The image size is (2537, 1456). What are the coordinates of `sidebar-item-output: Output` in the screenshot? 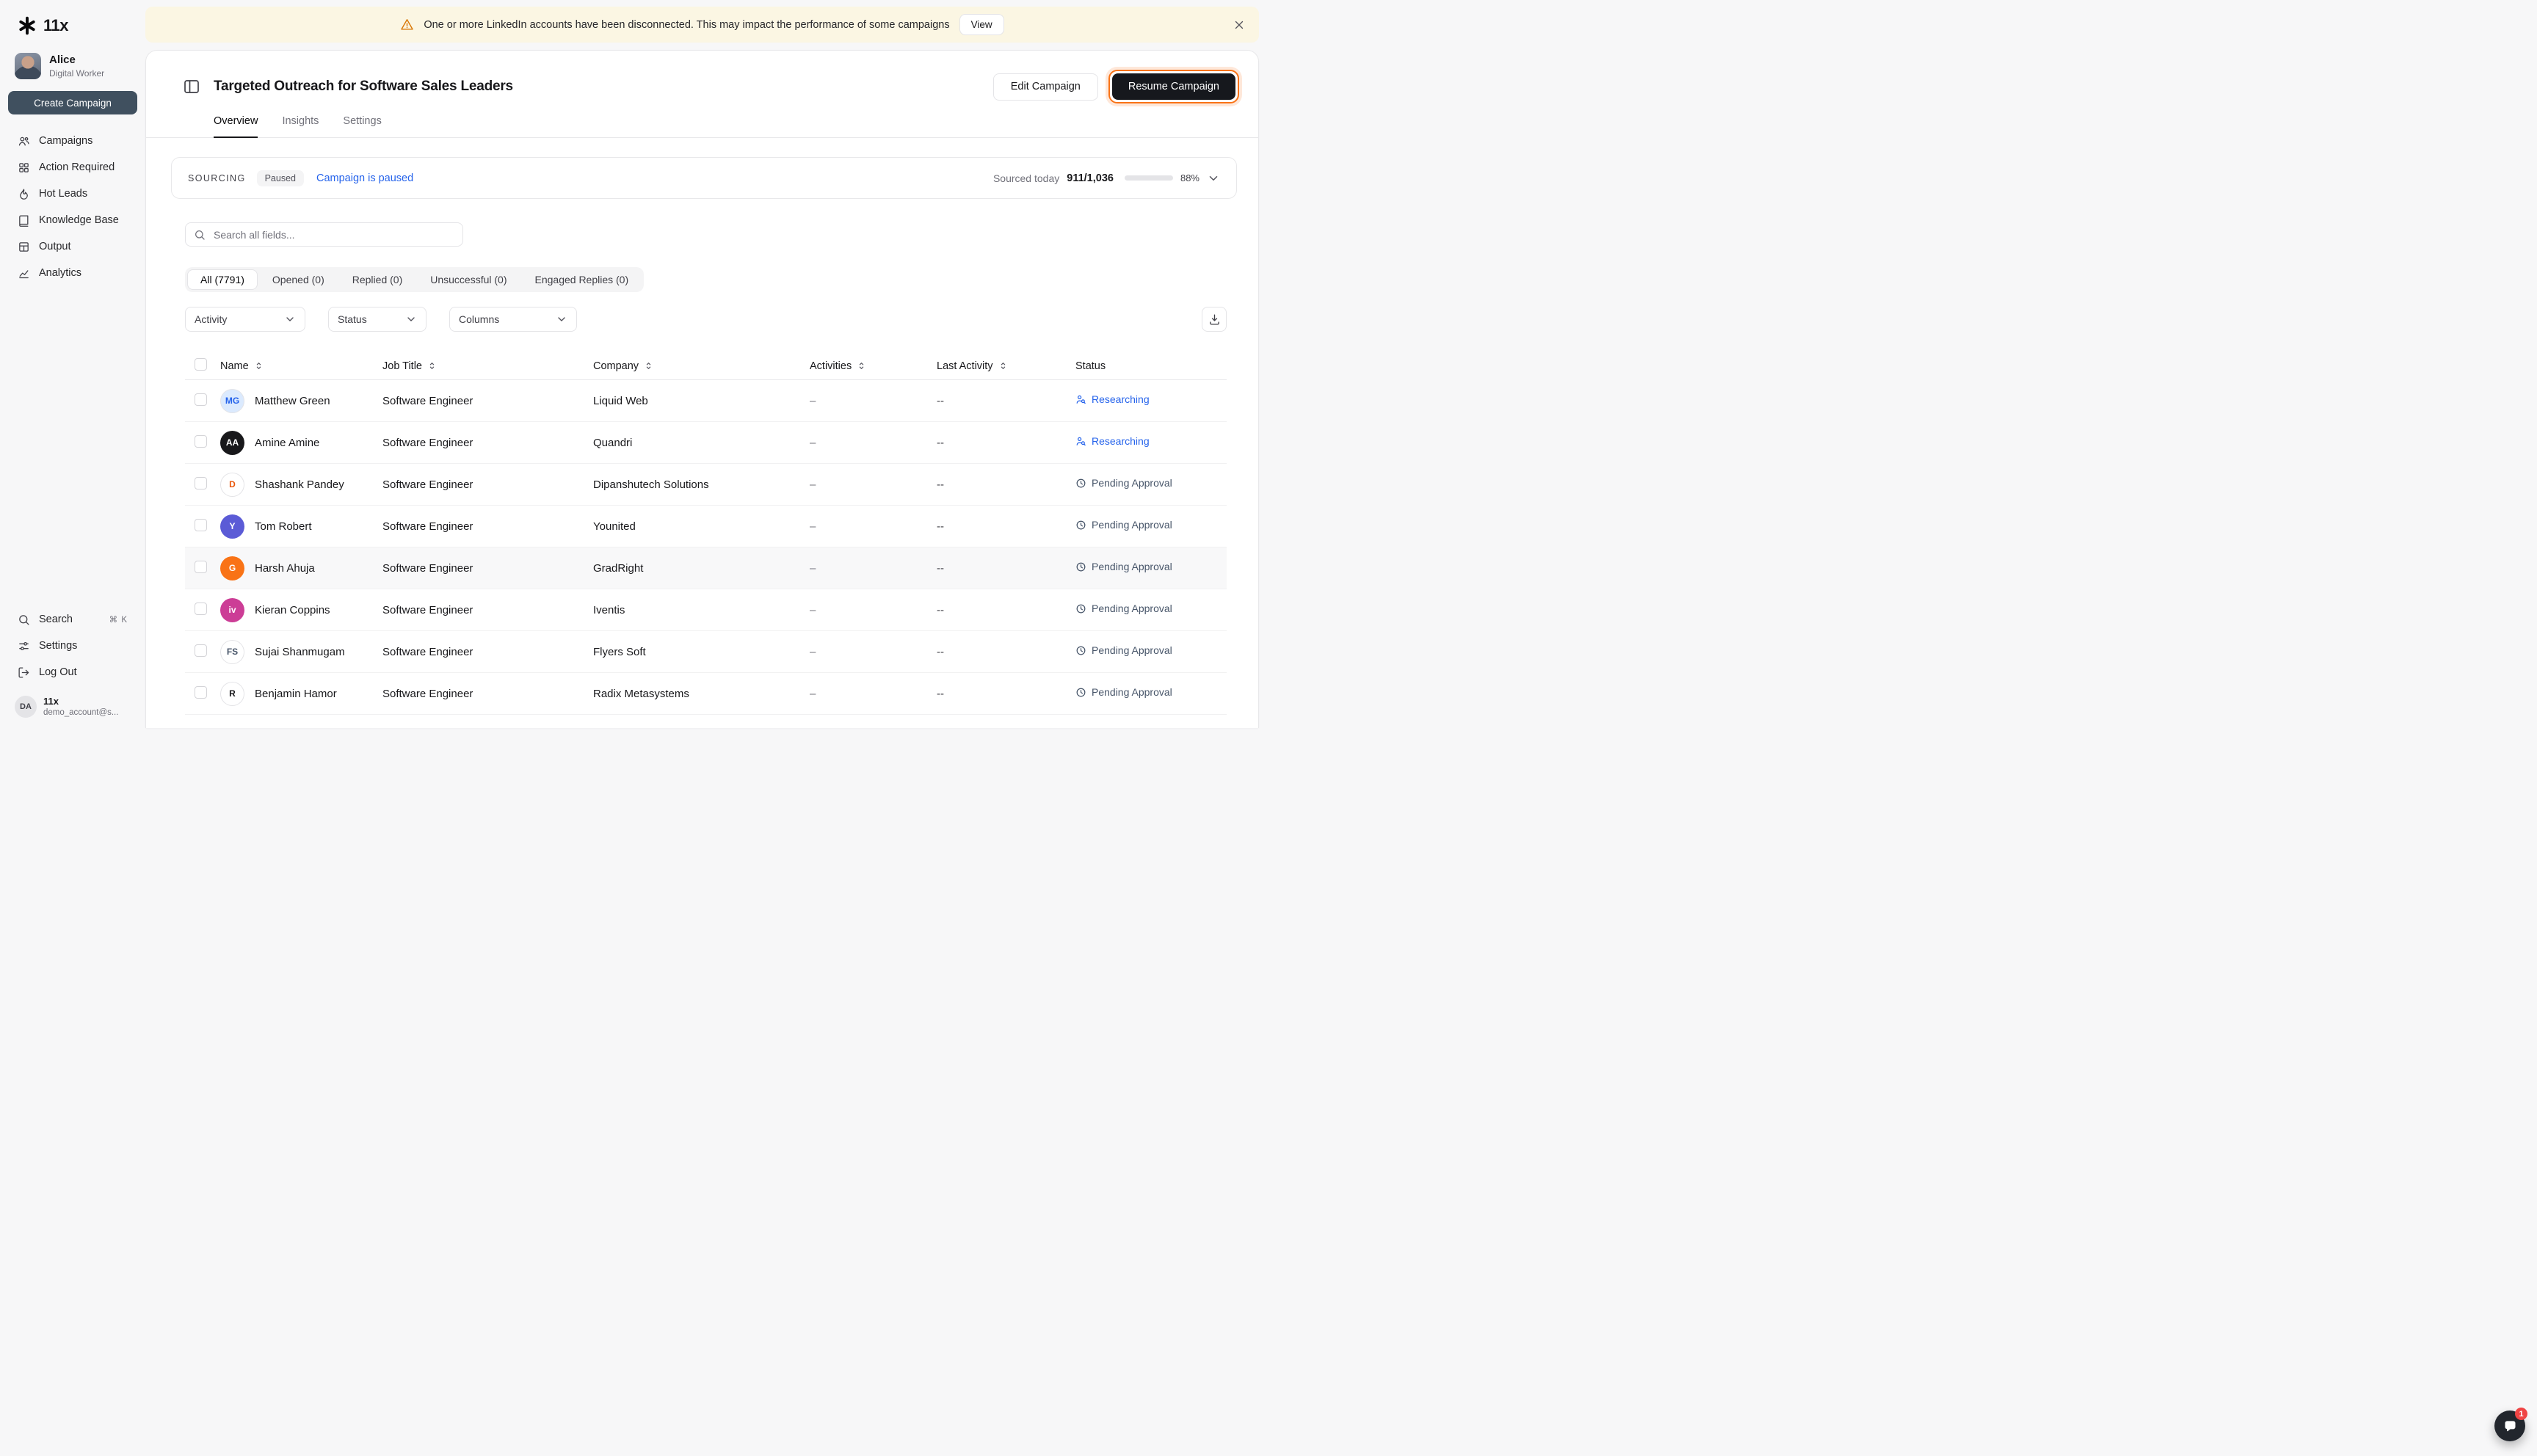 It's located at (72, 246).